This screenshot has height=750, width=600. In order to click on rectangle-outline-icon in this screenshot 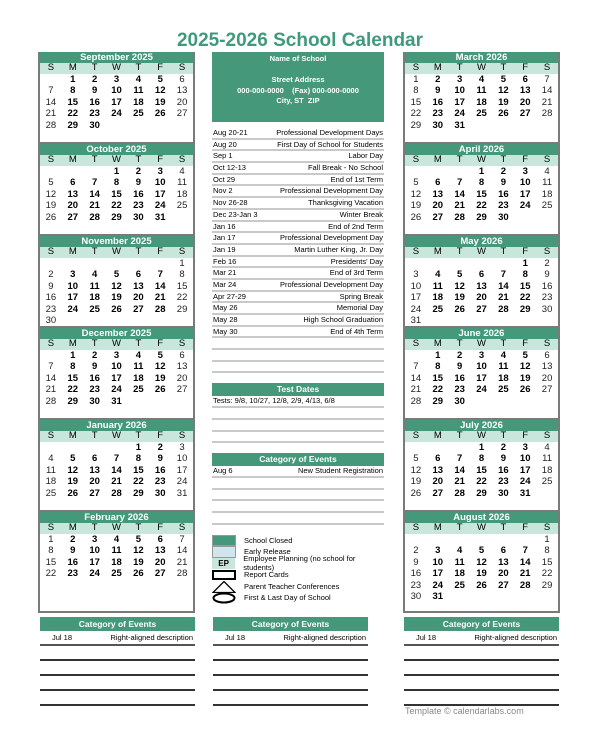, I will do `click(224, 574)`.